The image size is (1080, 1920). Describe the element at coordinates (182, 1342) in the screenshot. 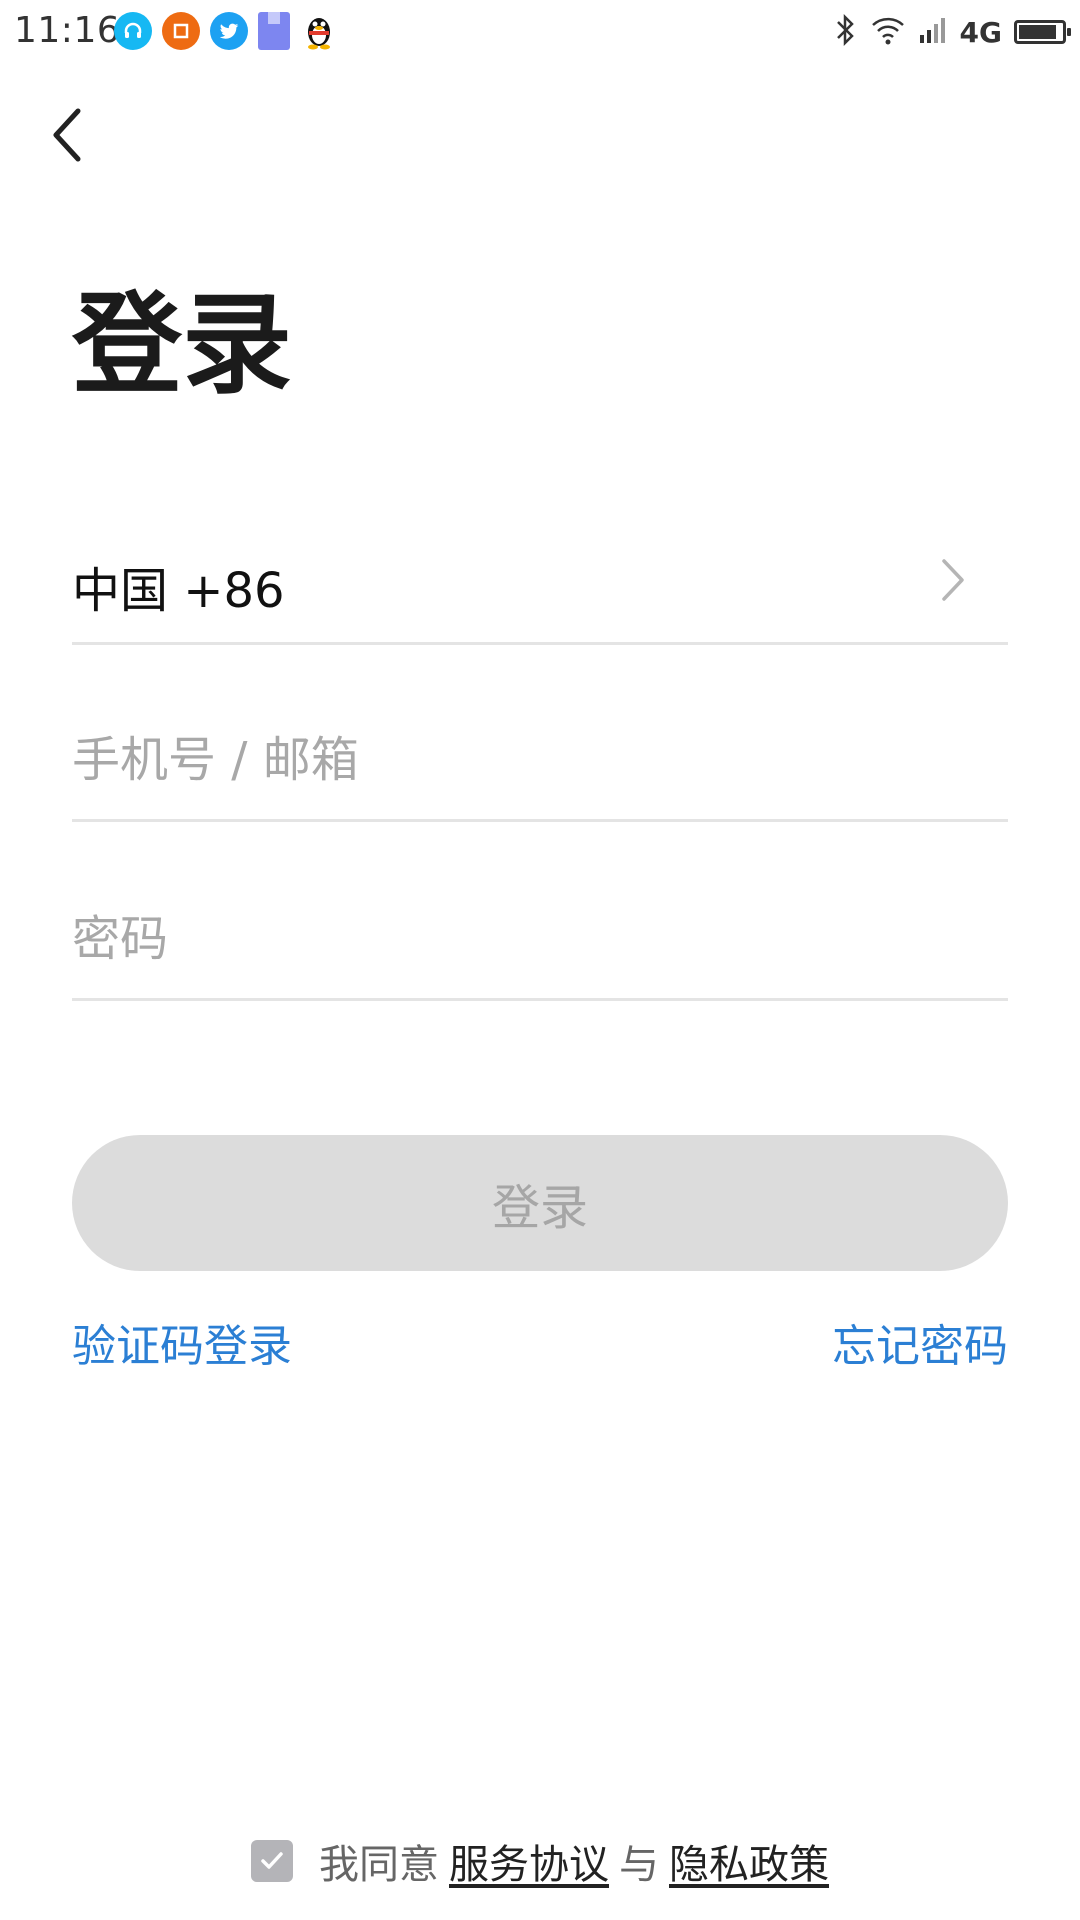

I see `sms-login-link: 验证码登录` at that location.